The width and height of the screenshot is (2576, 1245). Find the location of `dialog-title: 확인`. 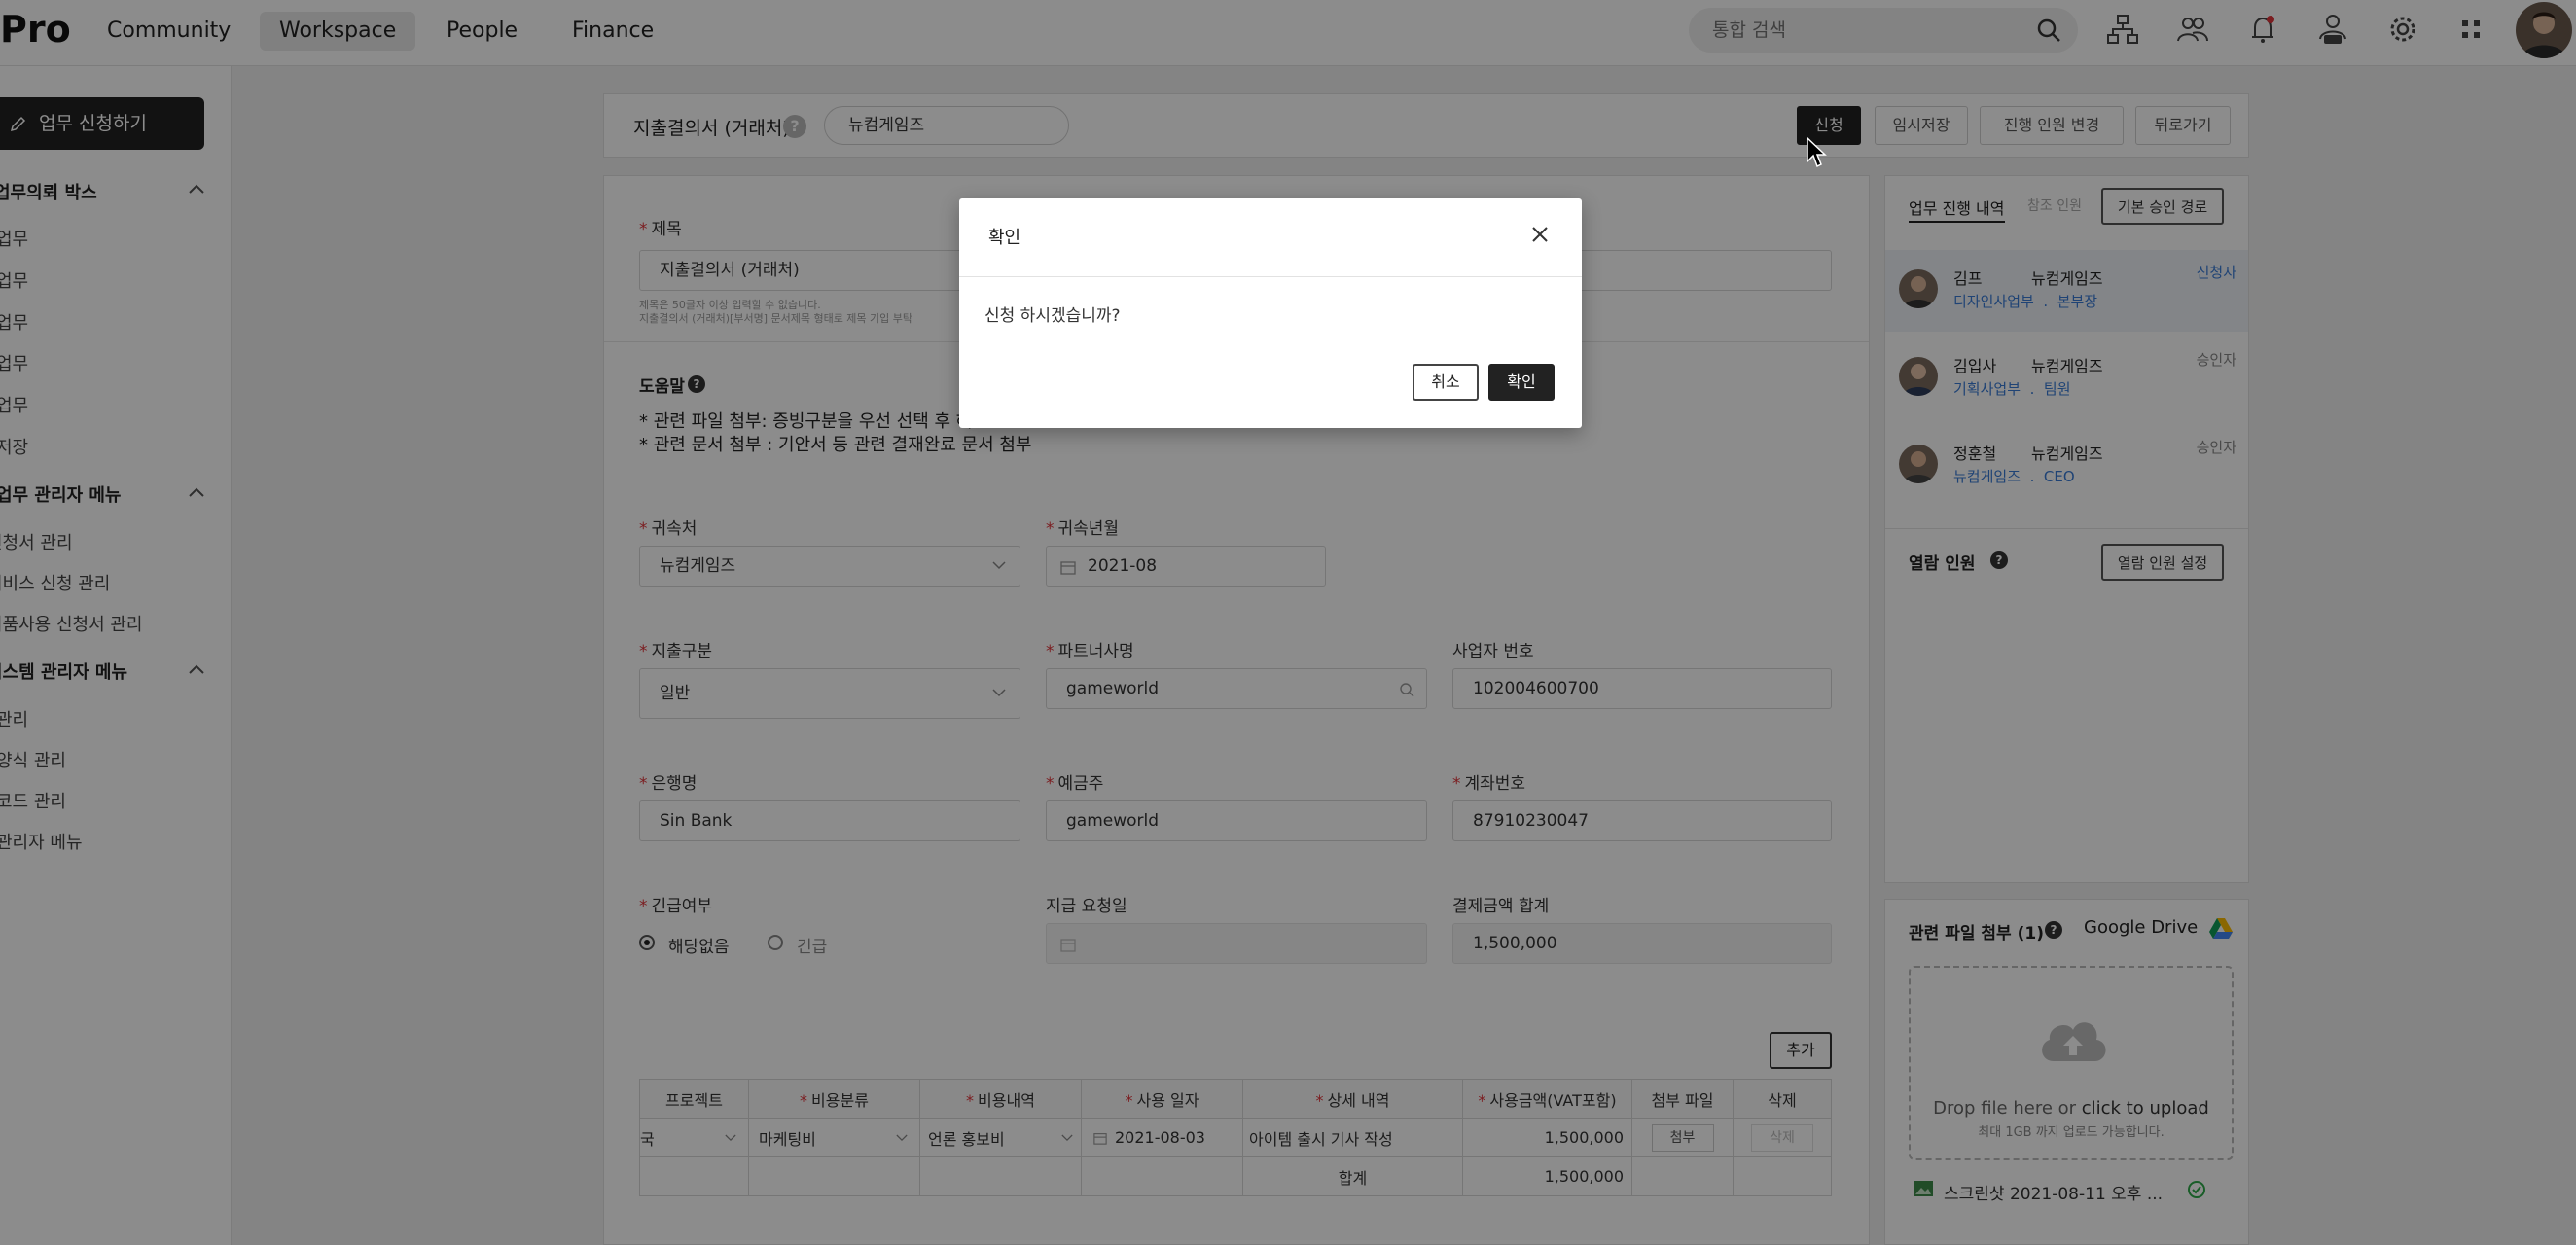

dialog-title: 확인 is located at coordinates (1004, 238).